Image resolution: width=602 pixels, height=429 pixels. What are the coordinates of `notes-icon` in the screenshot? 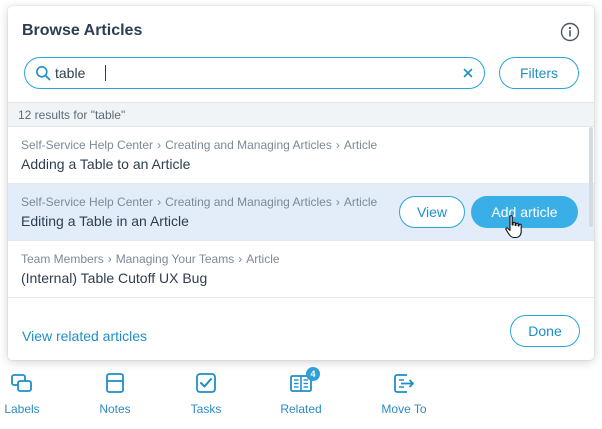 It's located at (115, 383).